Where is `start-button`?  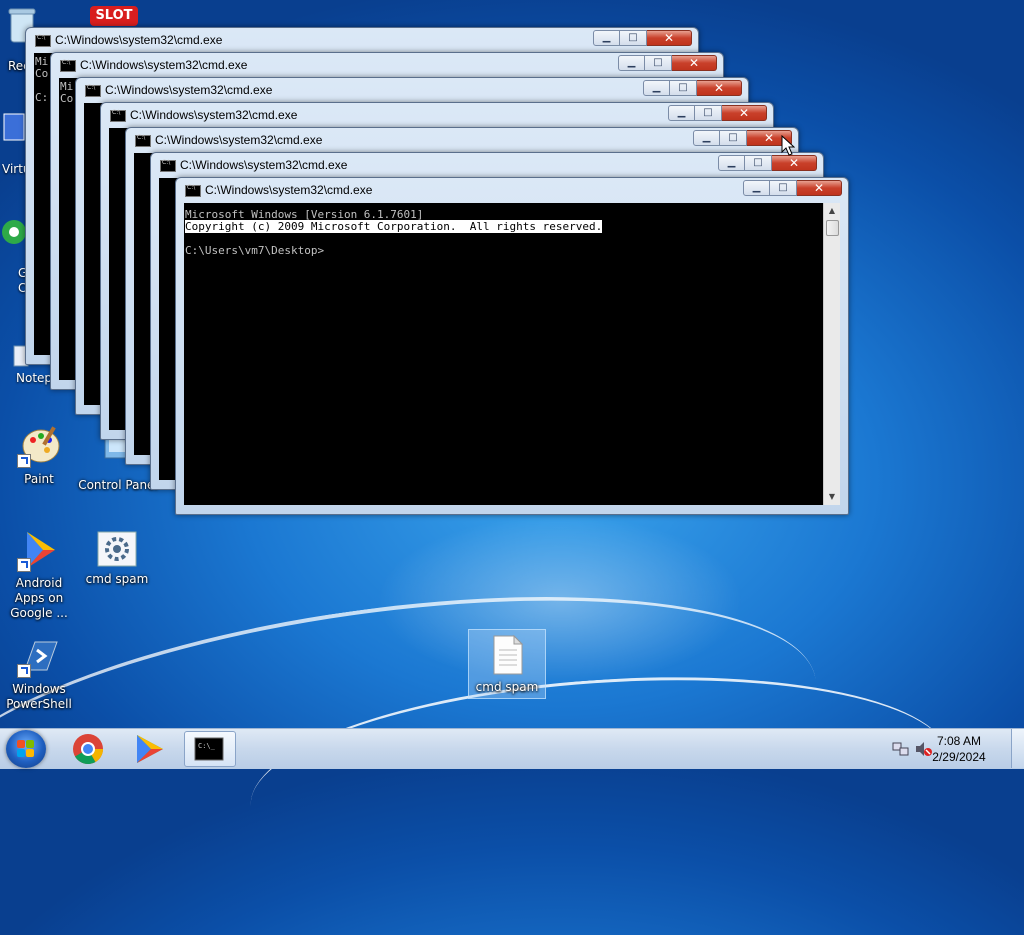 start-button is located at coordinates (26, 749).